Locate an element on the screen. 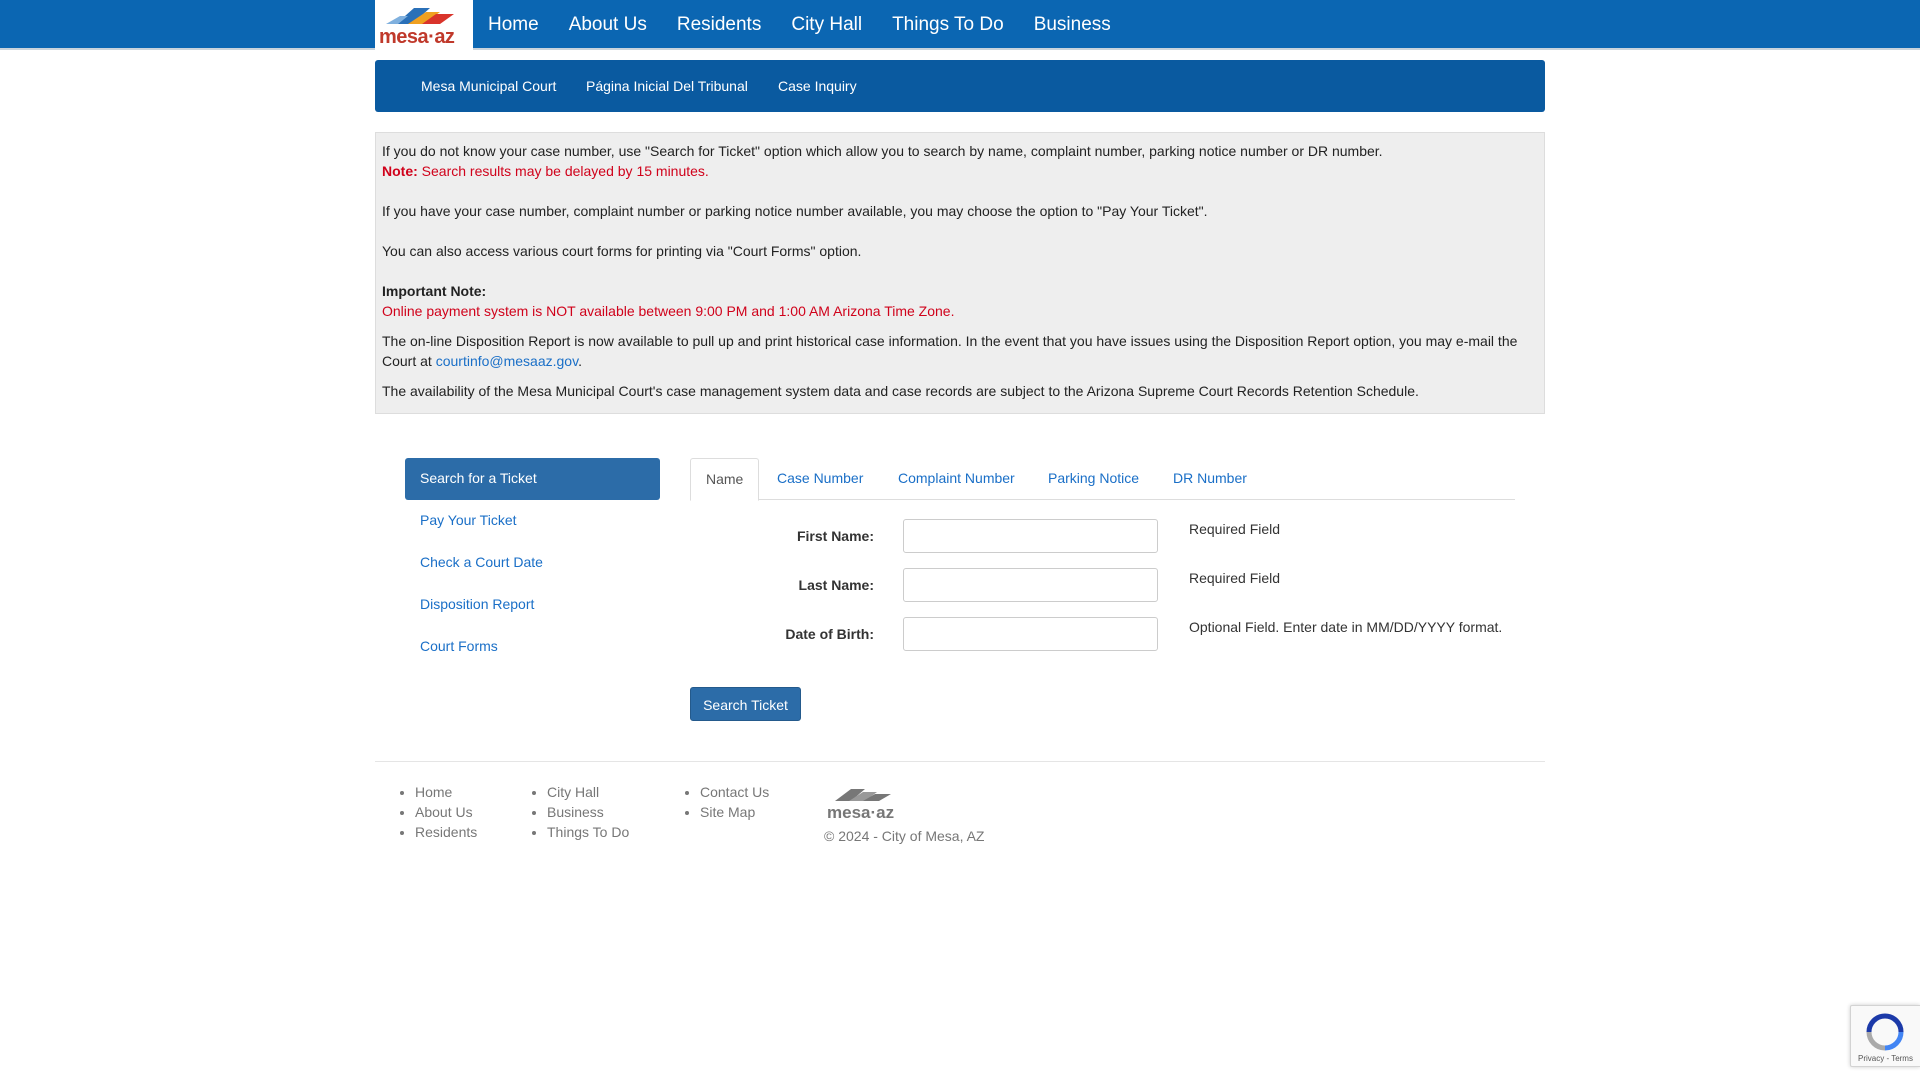 Image resolution: width=1920 pixels, height=1080 pixels. subnav-pagina-inicial: Página Inicial Del Tribunal is located at coordinates (667, 86).